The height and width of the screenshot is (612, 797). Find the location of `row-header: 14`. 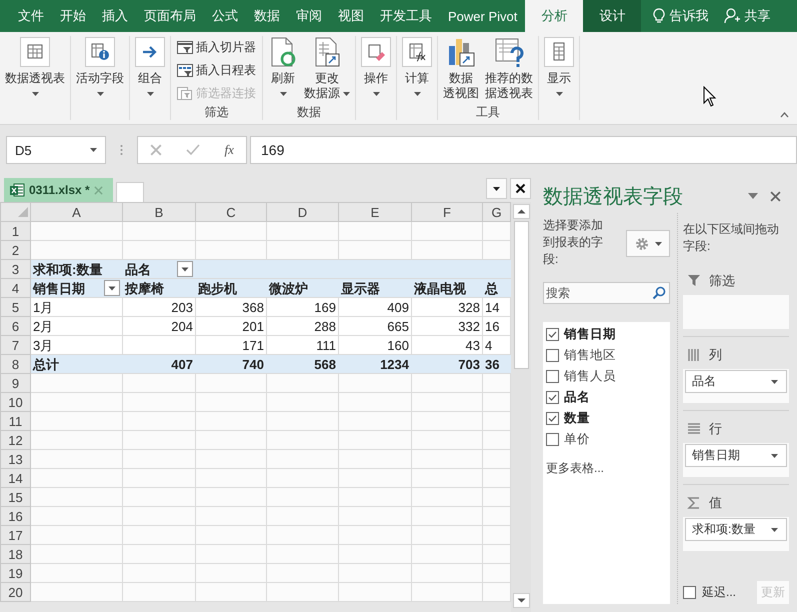

row-header: 14 is located at coordinates (15, 478).